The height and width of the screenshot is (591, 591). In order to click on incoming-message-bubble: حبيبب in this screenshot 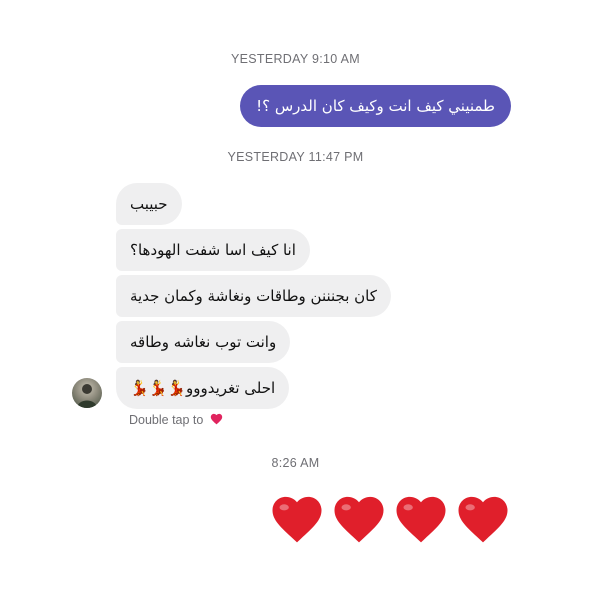, I will do `click(149, 204)`.